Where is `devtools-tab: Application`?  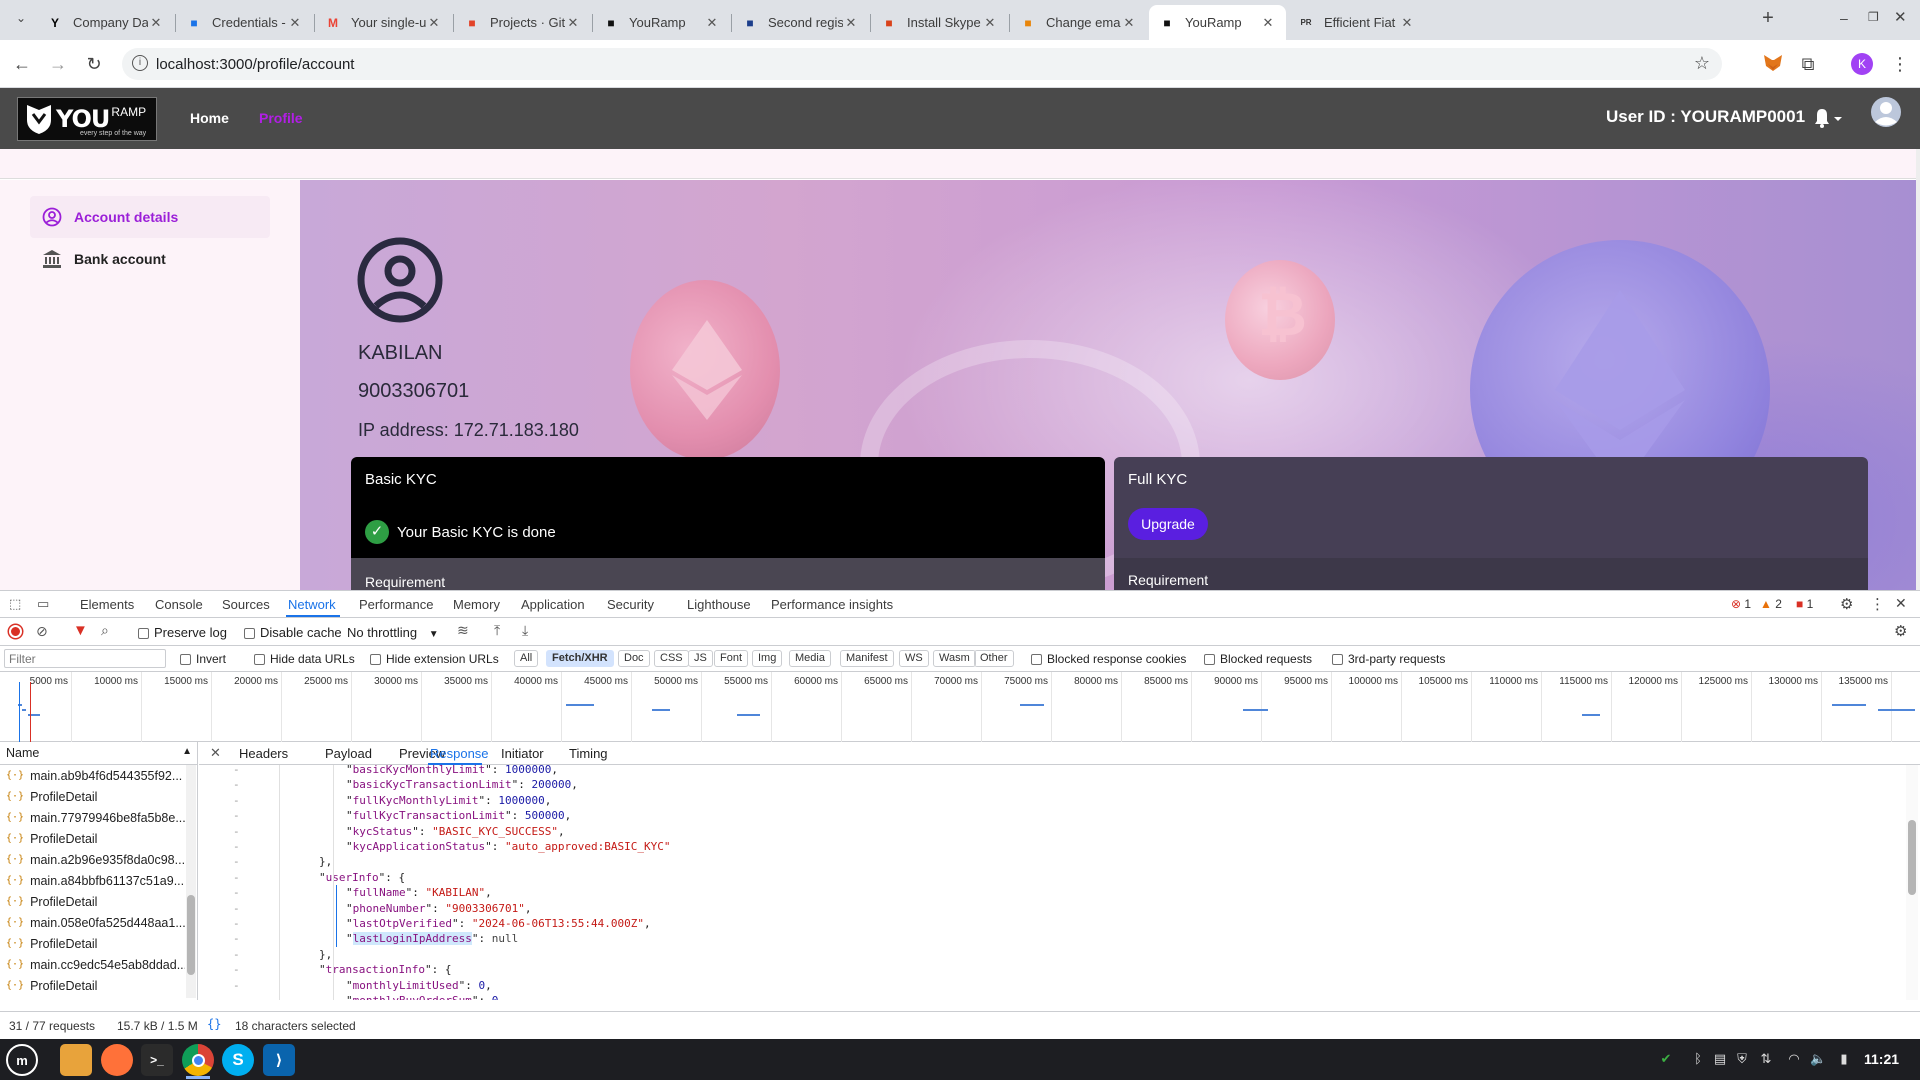 devtools-tab: Application is located at coordinates (553, 604).